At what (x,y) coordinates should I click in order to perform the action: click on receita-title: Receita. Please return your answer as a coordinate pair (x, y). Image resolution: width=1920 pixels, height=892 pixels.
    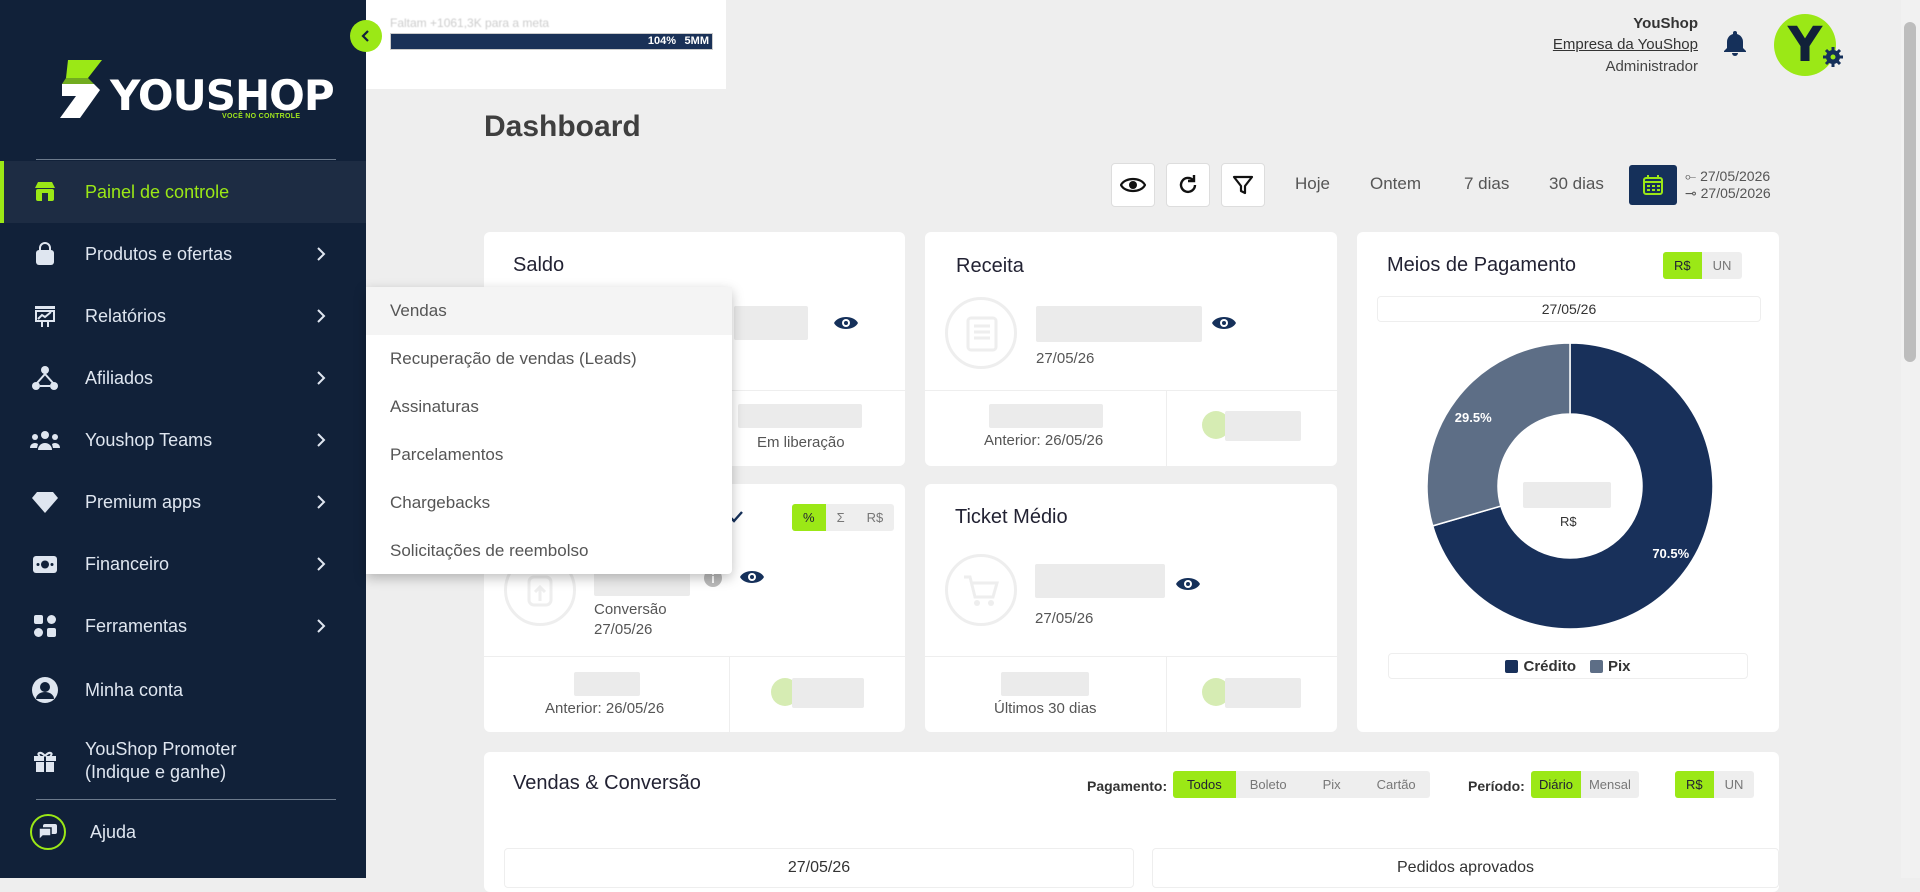
    Looking at the image, I should click on (990, 266).